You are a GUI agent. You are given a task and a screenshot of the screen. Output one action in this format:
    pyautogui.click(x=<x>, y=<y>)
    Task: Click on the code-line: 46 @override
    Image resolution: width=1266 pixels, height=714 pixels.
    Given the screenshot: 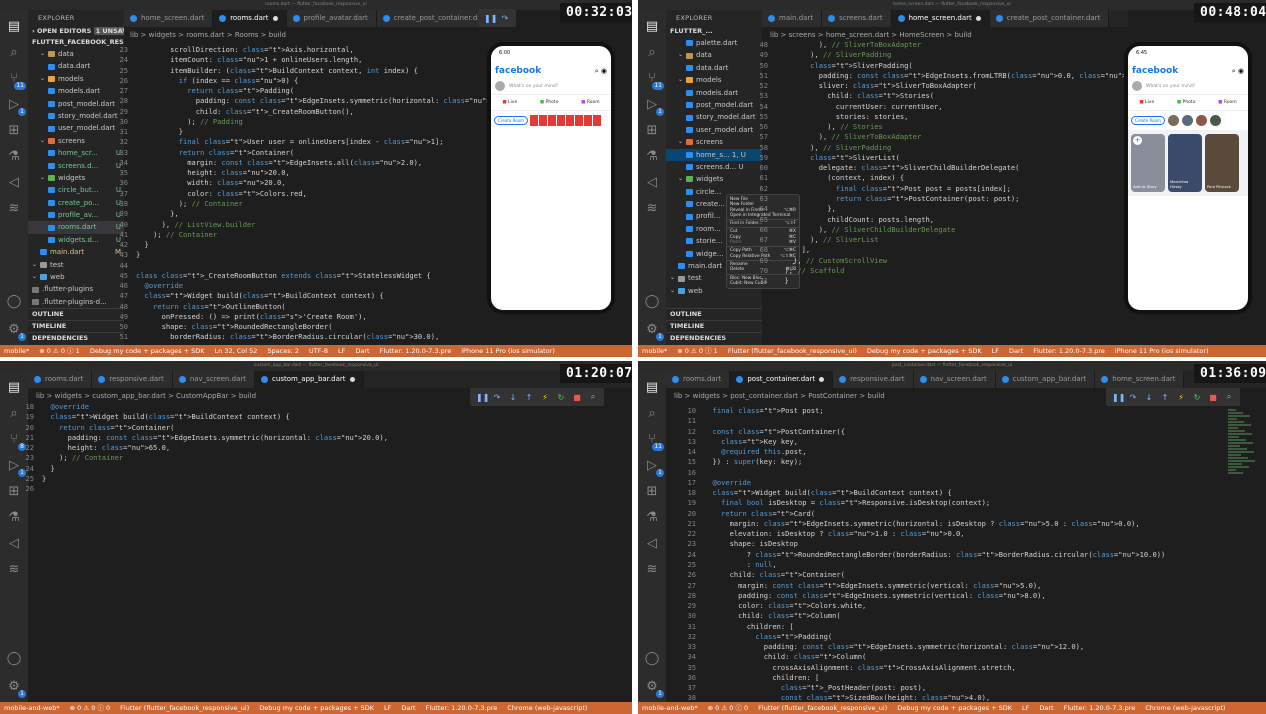 What is the action you would take?
    pyautogui.click(x=299, y=286)
    